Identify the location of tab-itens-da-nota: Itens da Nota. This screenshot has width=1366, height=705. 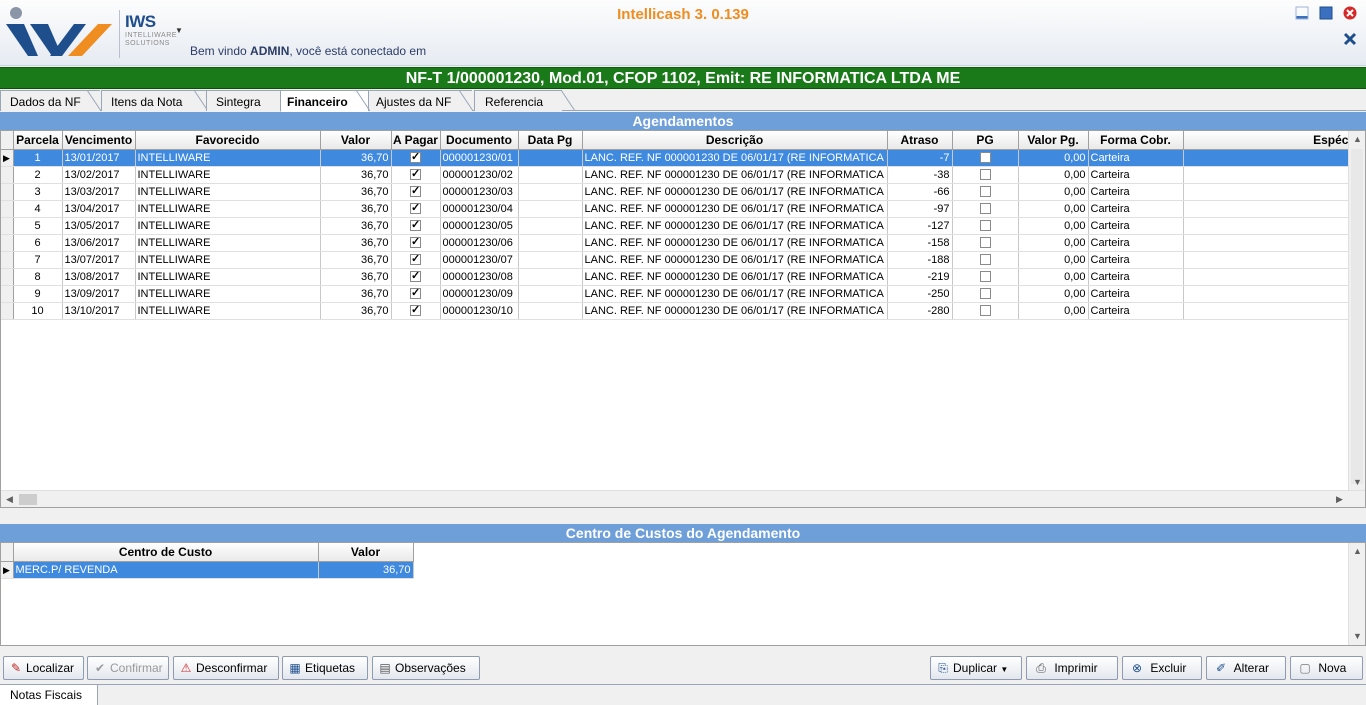
(154, 100).